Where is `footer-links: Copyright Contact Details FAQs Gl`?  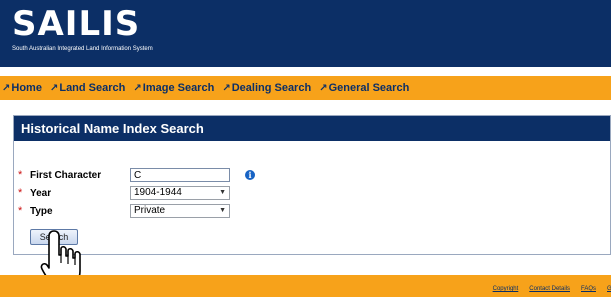 footer-links: Copyright Contact Details FAQs Gl is located at coordinates (546, 289).